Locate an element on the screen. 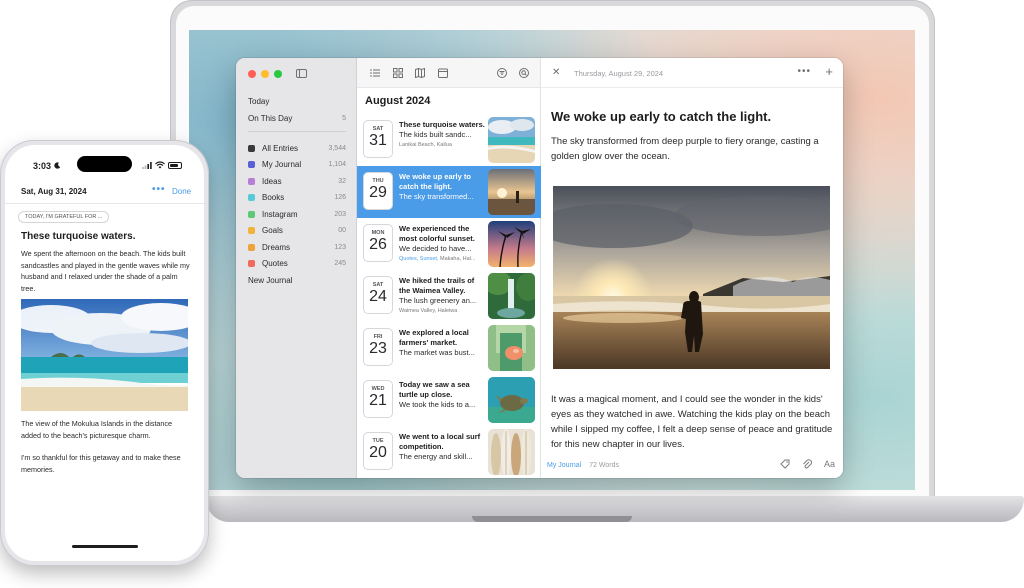  sidebar-item-books: Books 126 is located at coordinates (297, 198).